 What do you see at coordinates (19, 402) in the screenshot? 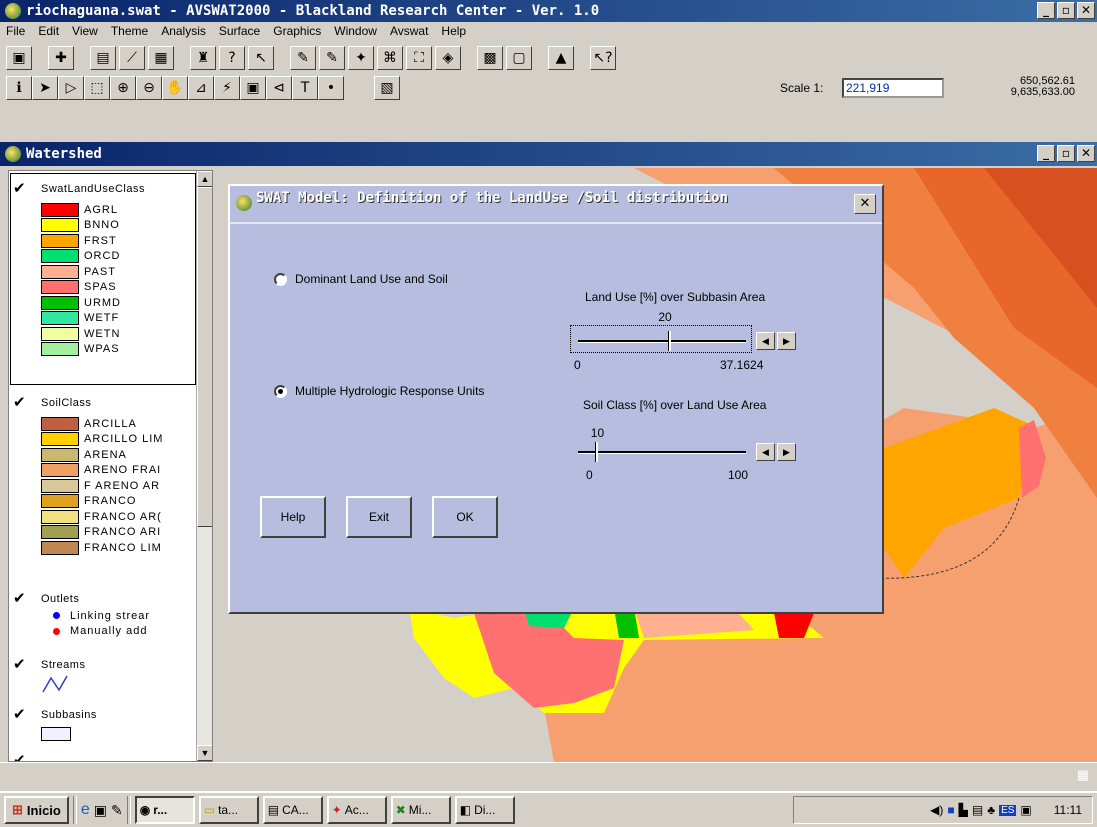
I see `soil-visible-checkbox: ✔` at bounding box center [19, 402].